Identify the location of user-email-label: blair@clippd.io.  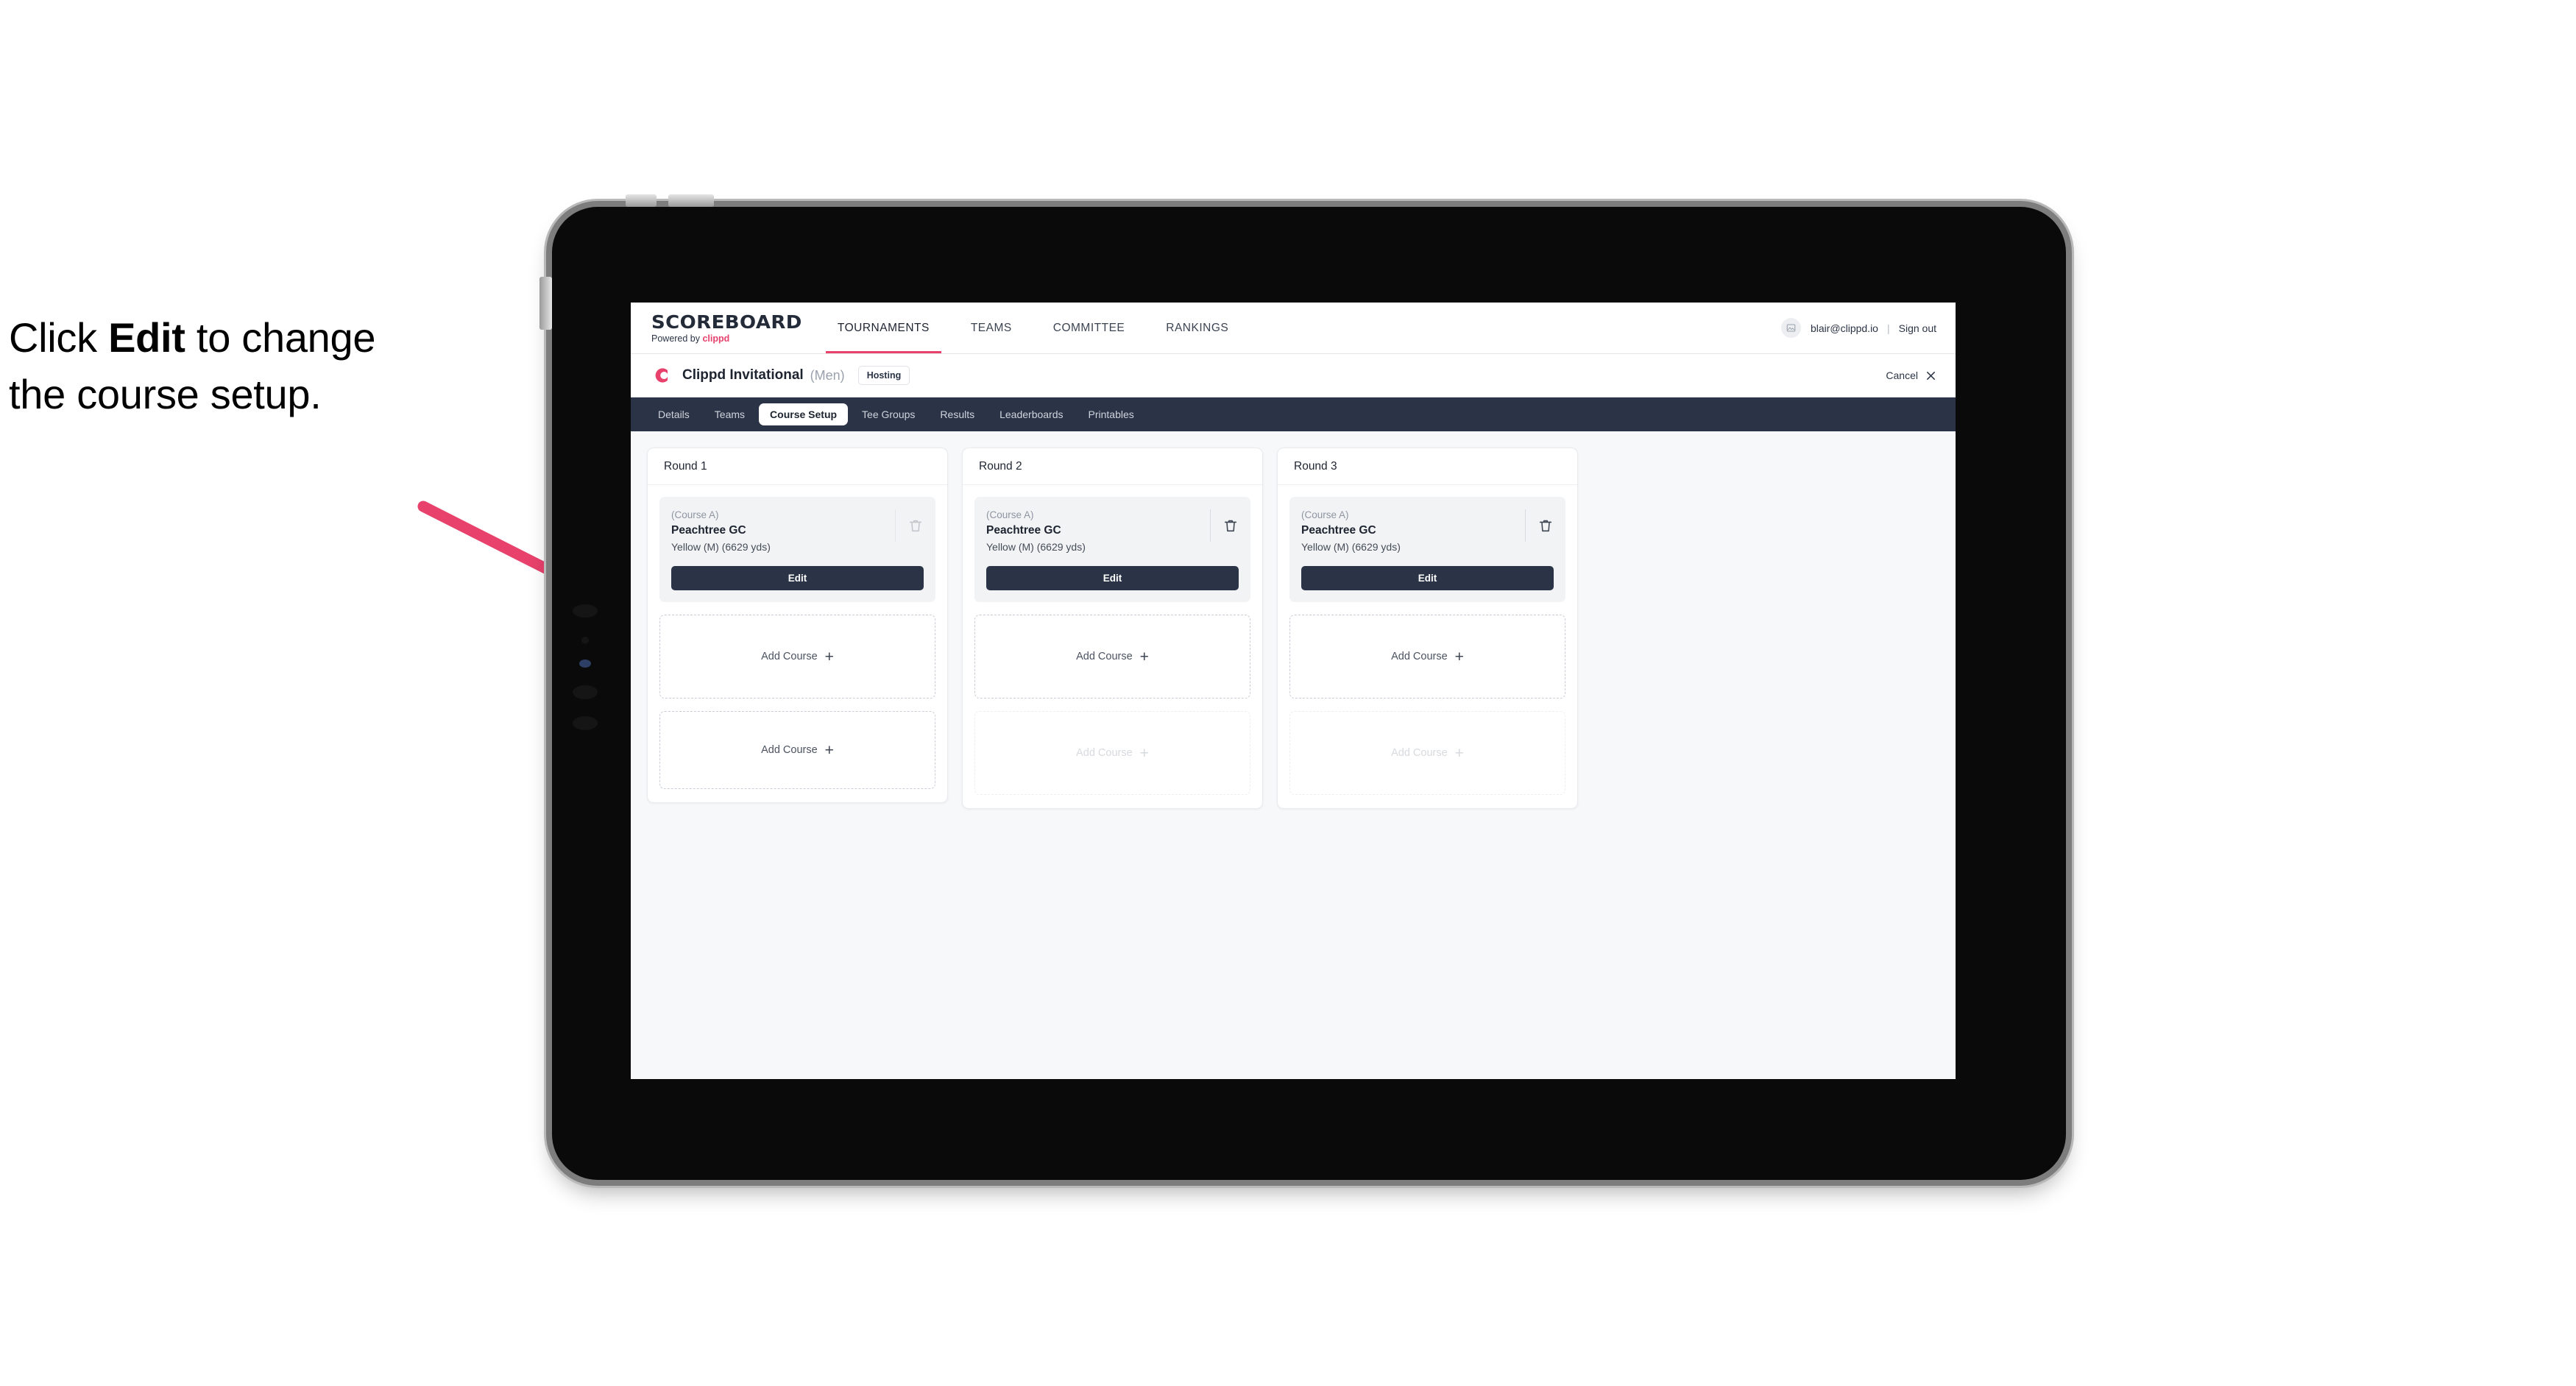
(1844, 328).